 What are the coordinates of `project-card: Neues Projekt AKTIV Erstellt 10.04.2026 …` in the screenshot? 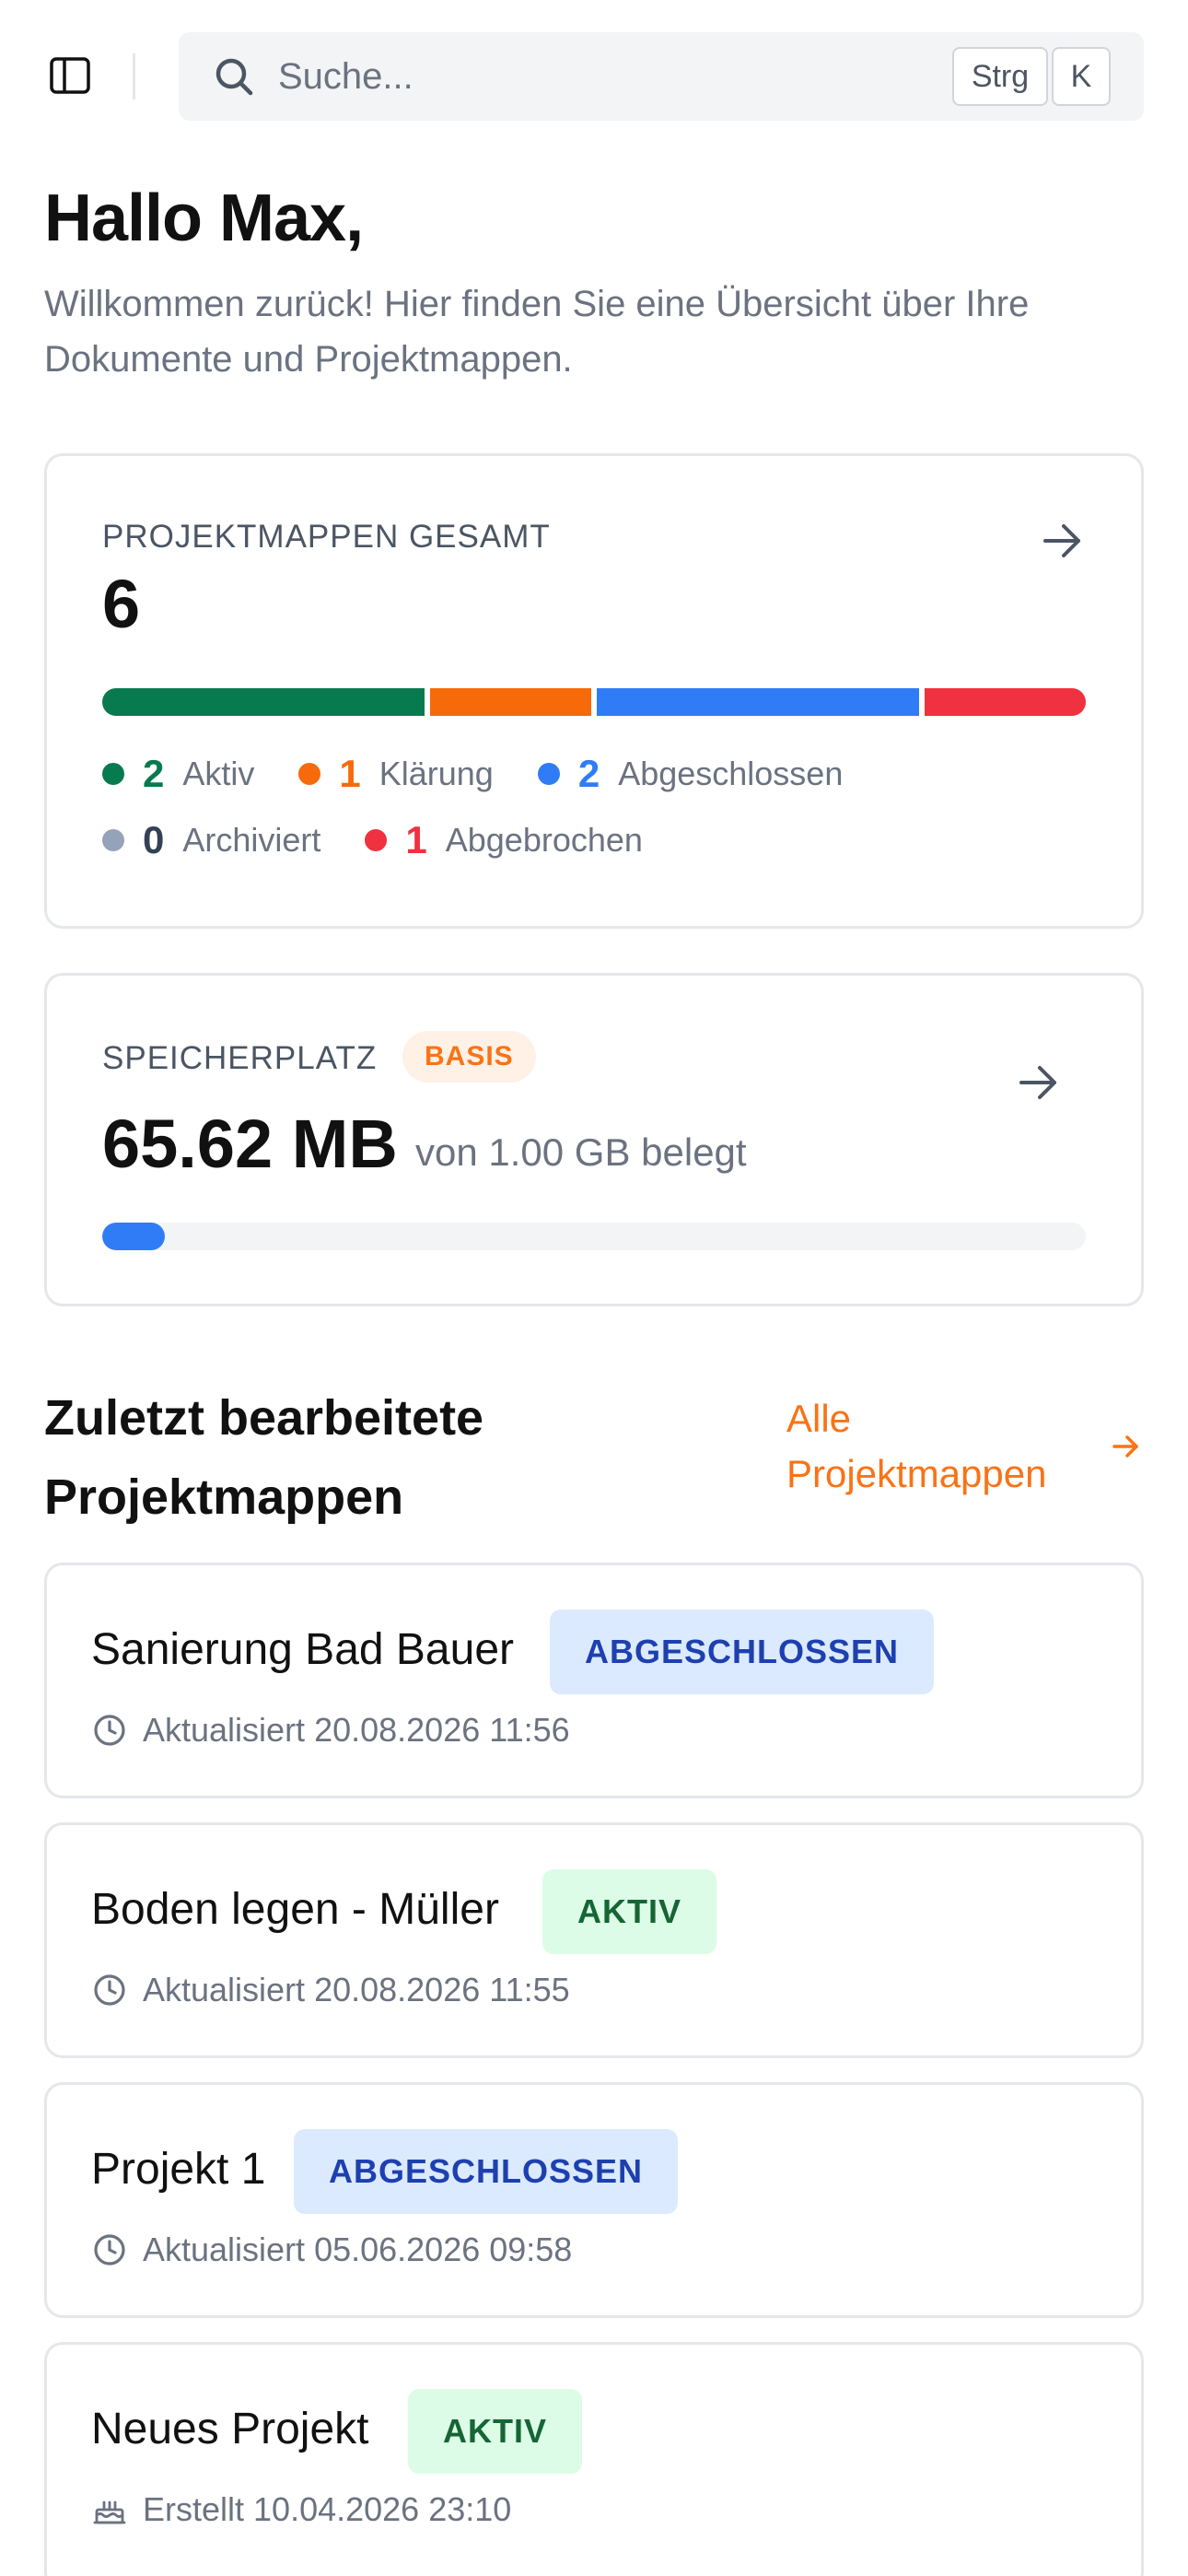 It's located at (594, 2459).